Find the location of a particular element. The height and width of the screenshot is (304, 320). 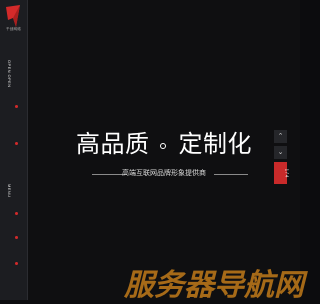

slide-up-button: ⌃ is located at coordinates (280, 136).